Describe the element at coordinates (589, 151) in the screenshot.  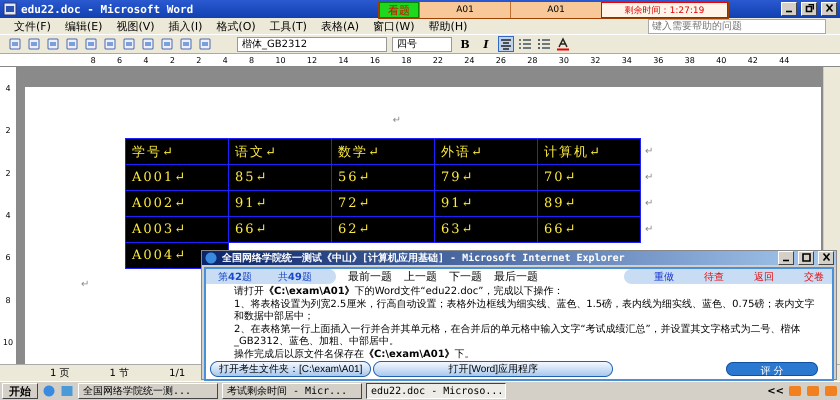
I see `table-cell: 计算机↵` at that location.